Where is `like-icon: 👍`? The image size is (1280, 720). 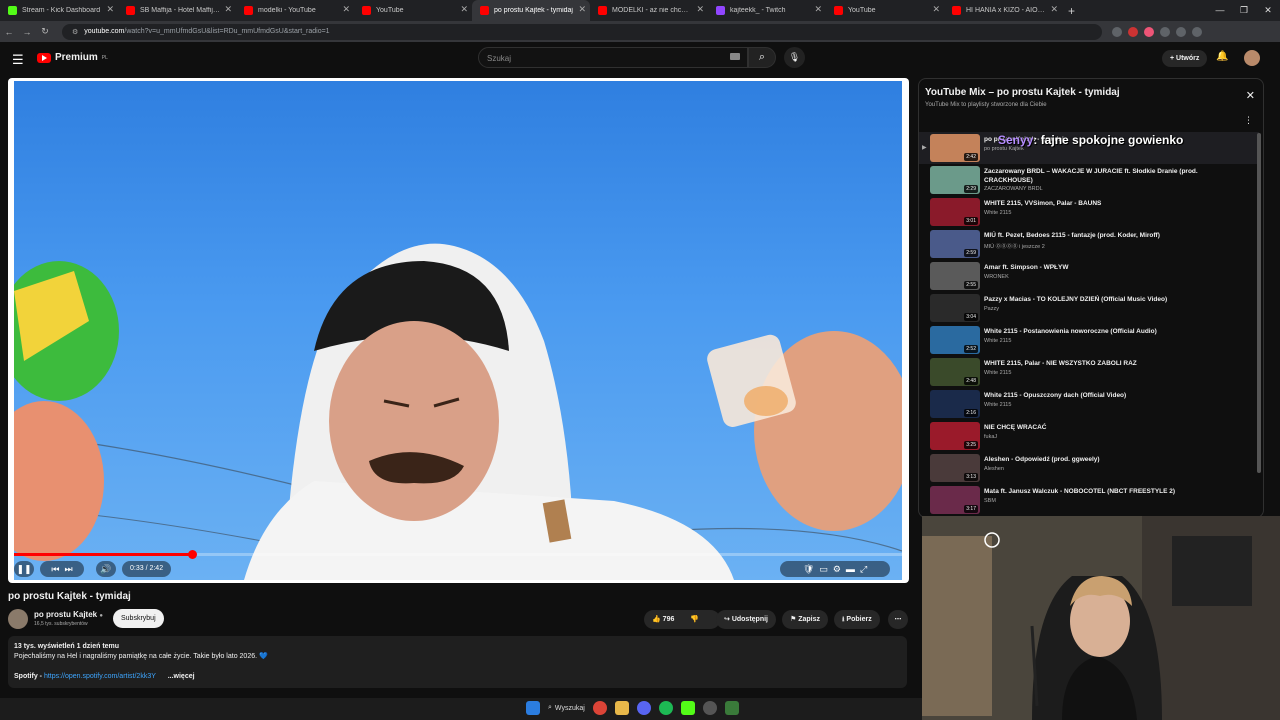
like-icon: 👍 is located at coordinates (656, 619).